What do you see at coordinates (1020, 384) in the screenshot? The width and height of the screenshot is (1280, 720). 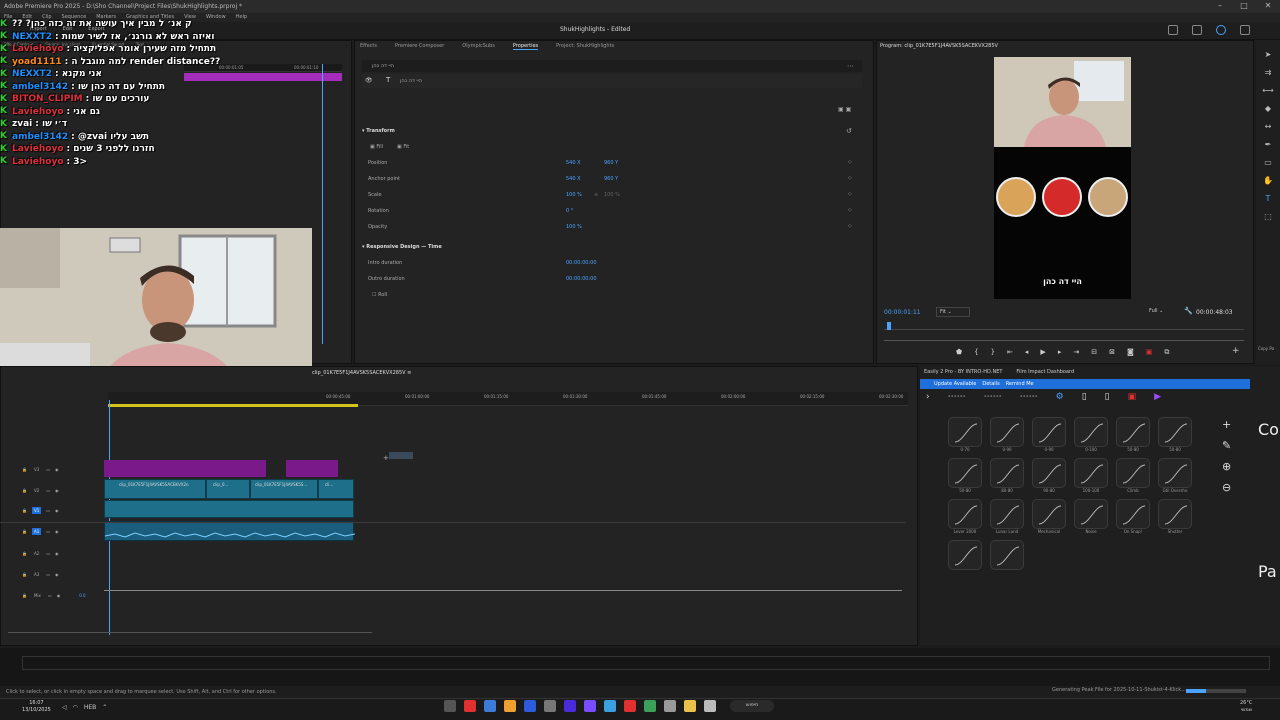 I see `remind-link: Remind Me` at bounding box center [1020, 384].